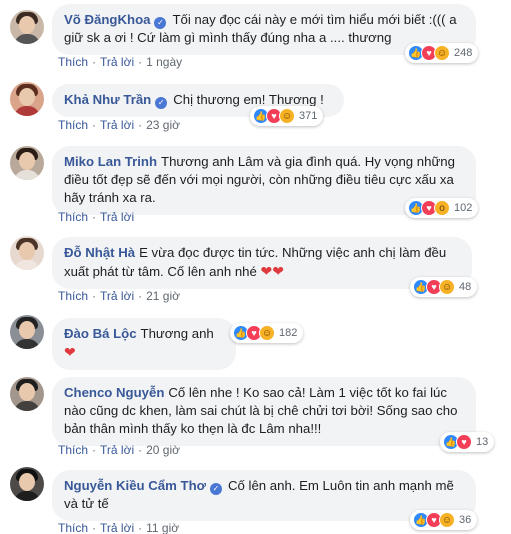 The image size is (511, 534). I want to click on reaction-summary: 👍 ♥ 13, so click(467, 442).